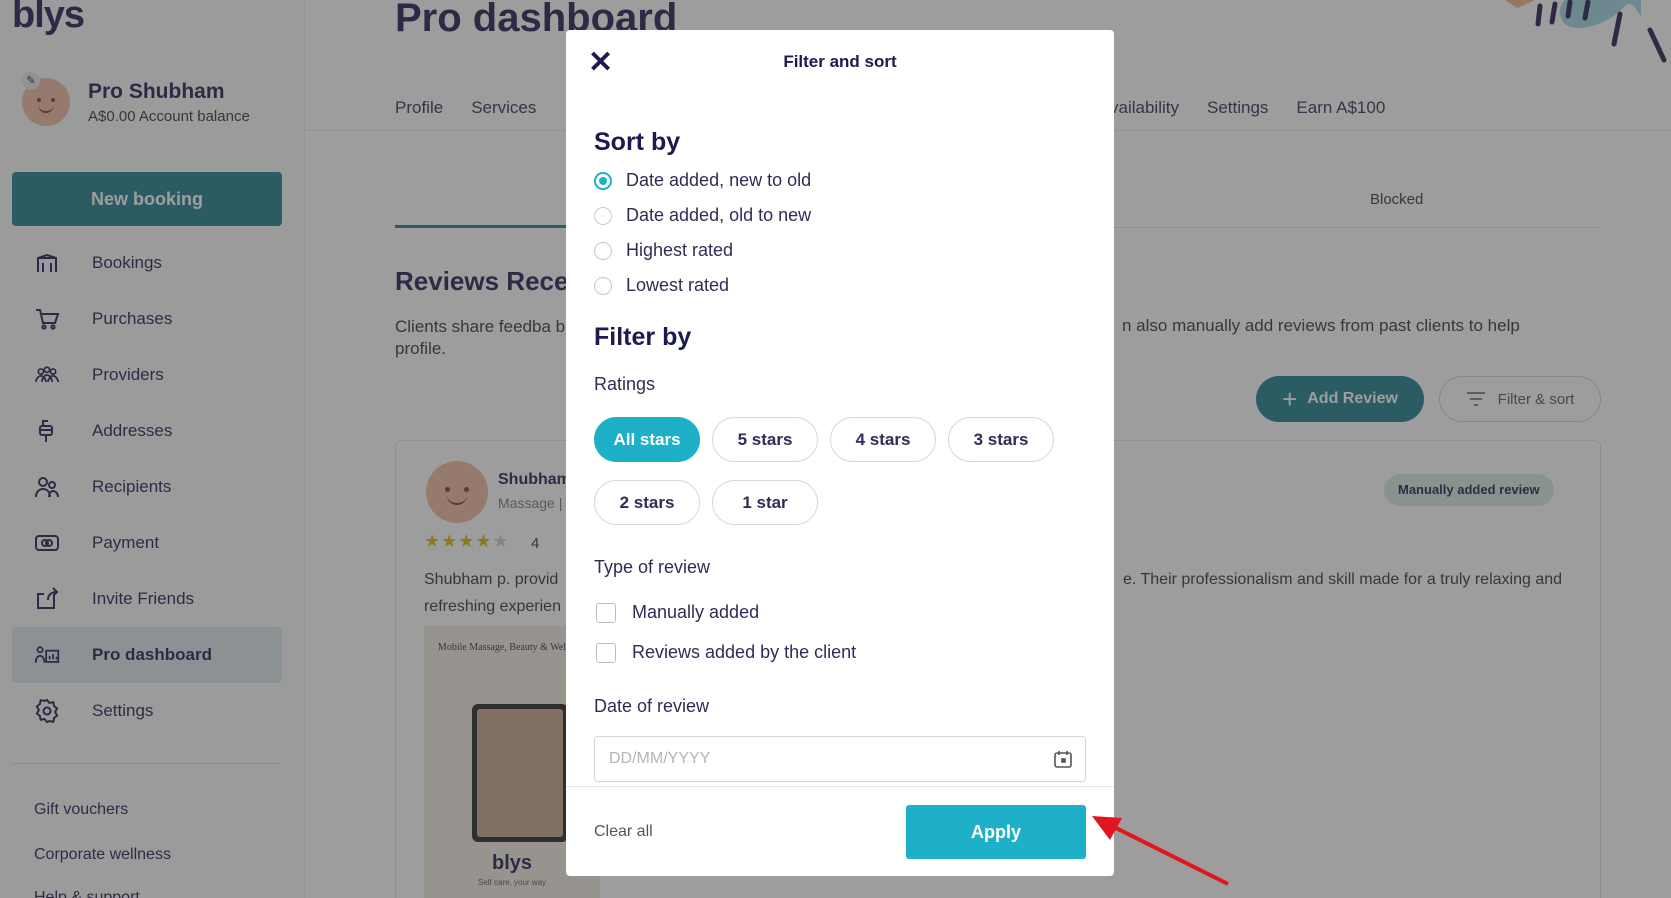 This screenshot has height=898, width=1671. Describe the element at coordinates (696, 612) in the screenshot. I see `type-option-label: Manually added` at that location.